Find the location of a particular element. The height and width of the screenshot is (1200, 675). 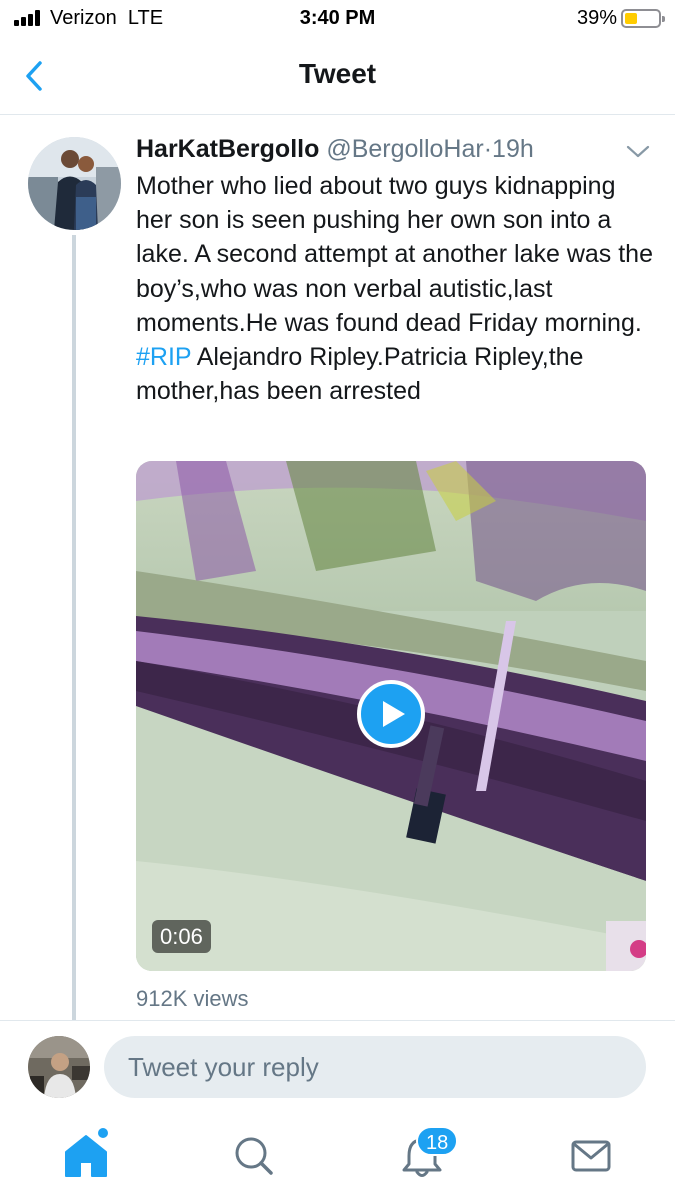

tab-messages is located at coordinates (590, 1154).